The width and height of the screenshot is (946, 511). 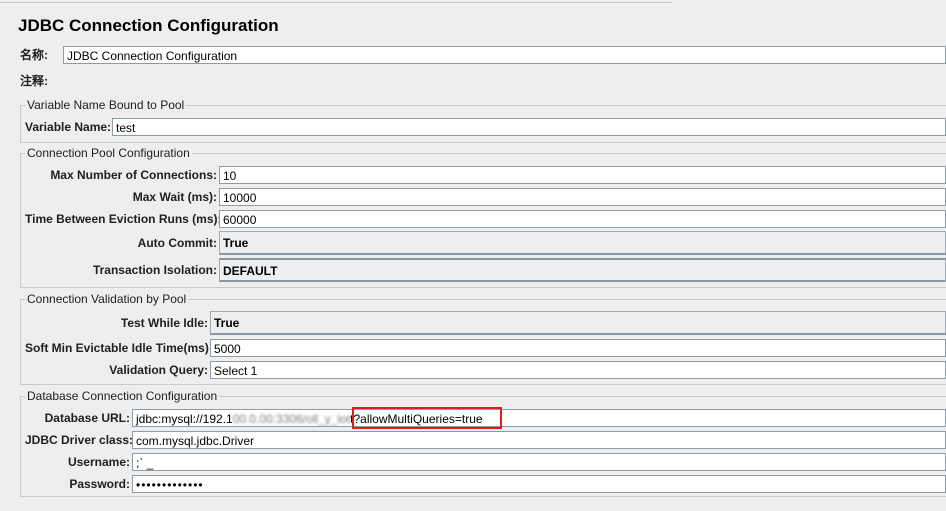 What do you see at coordinates (291, 419) in the screenshot?
I see `database-url-redacted: 00.0.00:3306/oll_y_lot` at bounding box center [291, 419].